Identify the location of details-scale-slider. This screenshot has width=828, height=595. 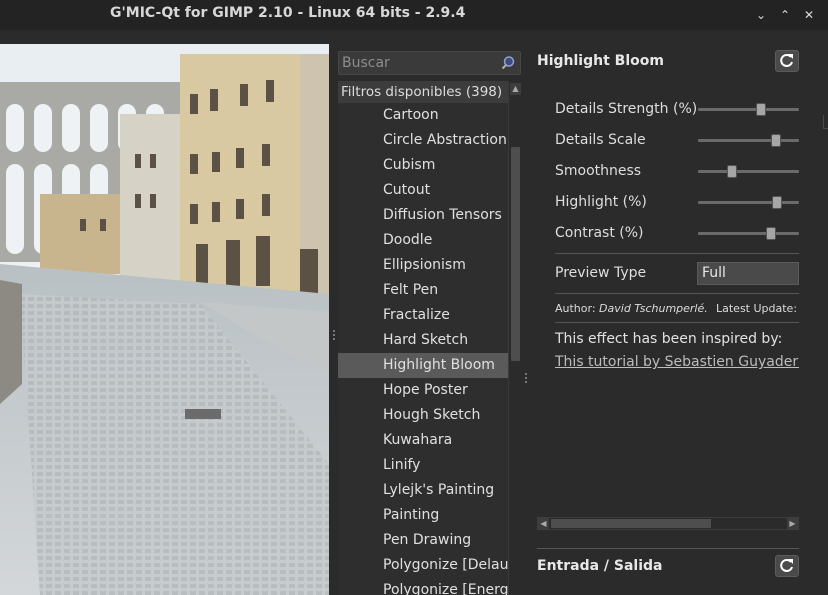
(748, 140).